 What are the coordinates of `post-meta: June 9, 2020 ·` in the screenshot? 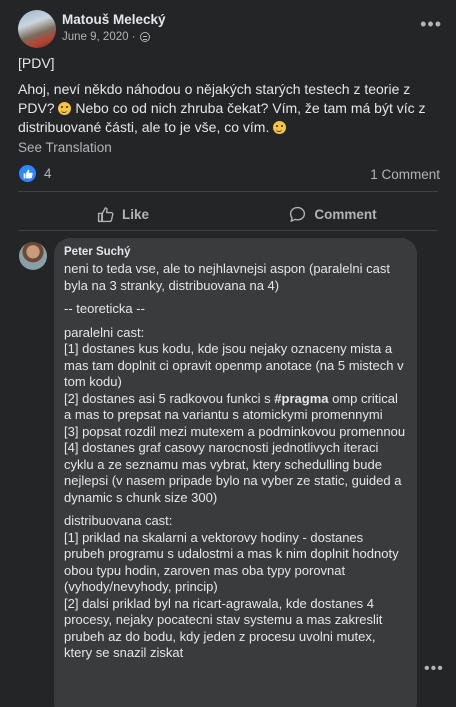 It's located at (106, 37).